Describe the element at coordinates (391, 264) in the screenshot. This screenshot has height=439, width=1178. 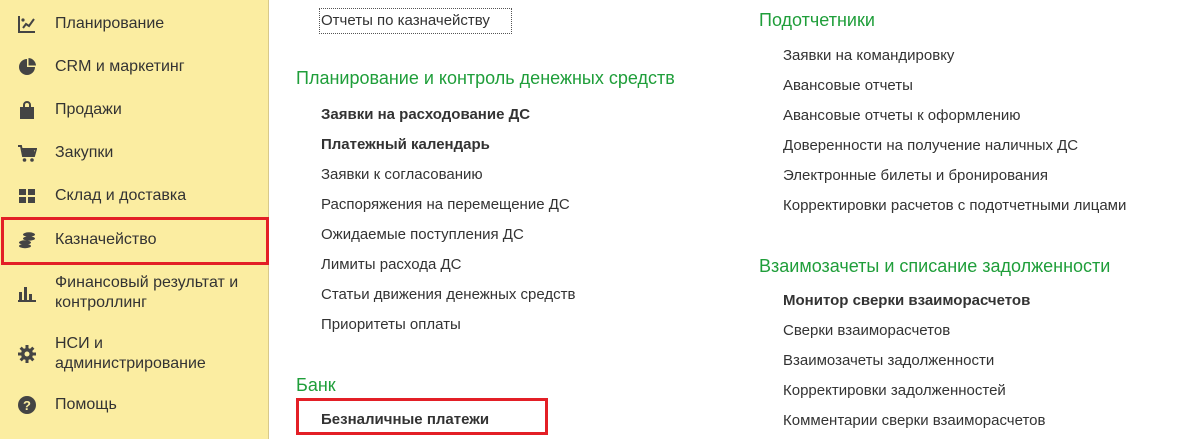
I see `link-spending-limits: Лимиты расхода ДС` at that location.